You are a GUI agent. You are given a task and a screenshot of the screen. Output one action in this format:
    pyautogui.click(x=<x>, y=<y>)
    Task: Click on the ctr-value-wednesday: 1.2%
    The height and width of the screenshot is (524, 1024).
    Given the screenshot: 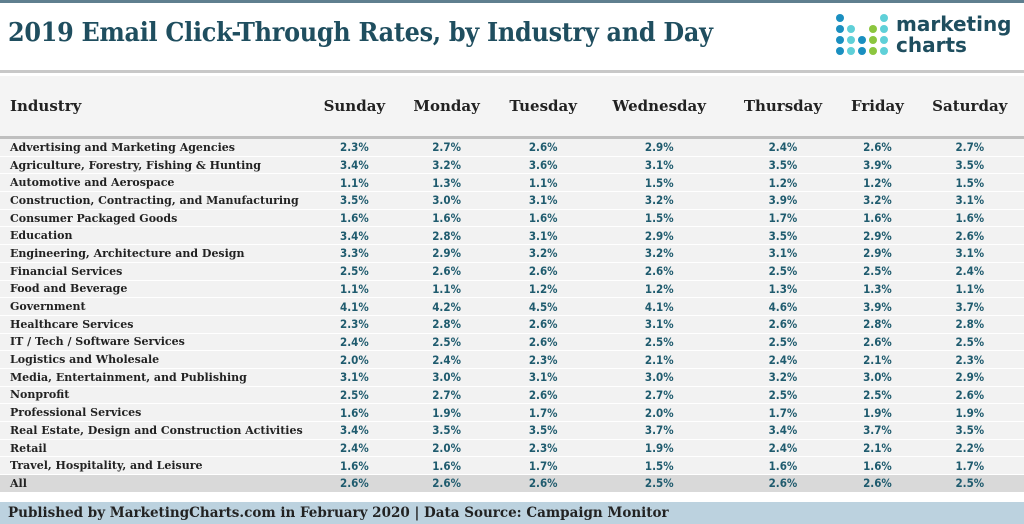 What is the action you would take?
    pyautogui.click(x=659, y=289)
    